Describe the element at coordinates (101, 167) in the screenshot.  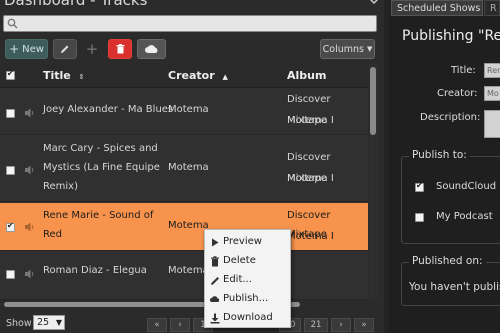
I see `track-title: Mystics (La Fine Equipe` at that location.